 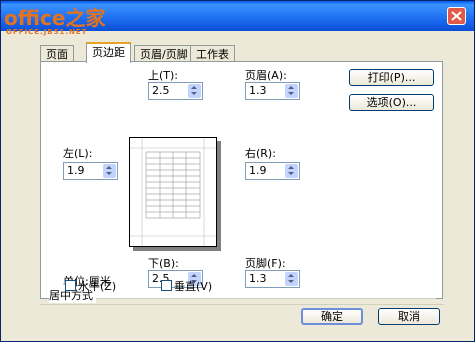 What do you see at coordinates (164, 53) in the screenshot?
I see `tab-header-footer: 页眉/页脚` at bounding box center [164, 53].